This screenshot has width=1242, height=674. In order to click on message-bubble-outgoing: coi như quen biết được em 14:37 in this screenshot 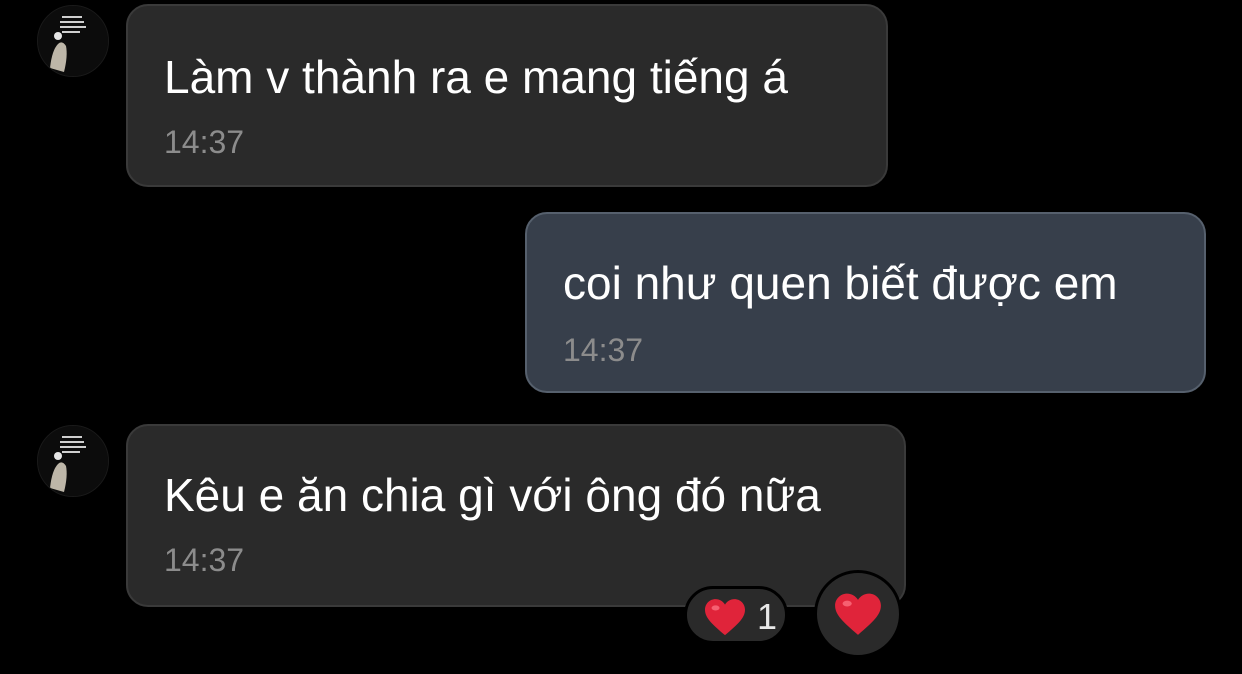, I will do `click(865, 302)`.